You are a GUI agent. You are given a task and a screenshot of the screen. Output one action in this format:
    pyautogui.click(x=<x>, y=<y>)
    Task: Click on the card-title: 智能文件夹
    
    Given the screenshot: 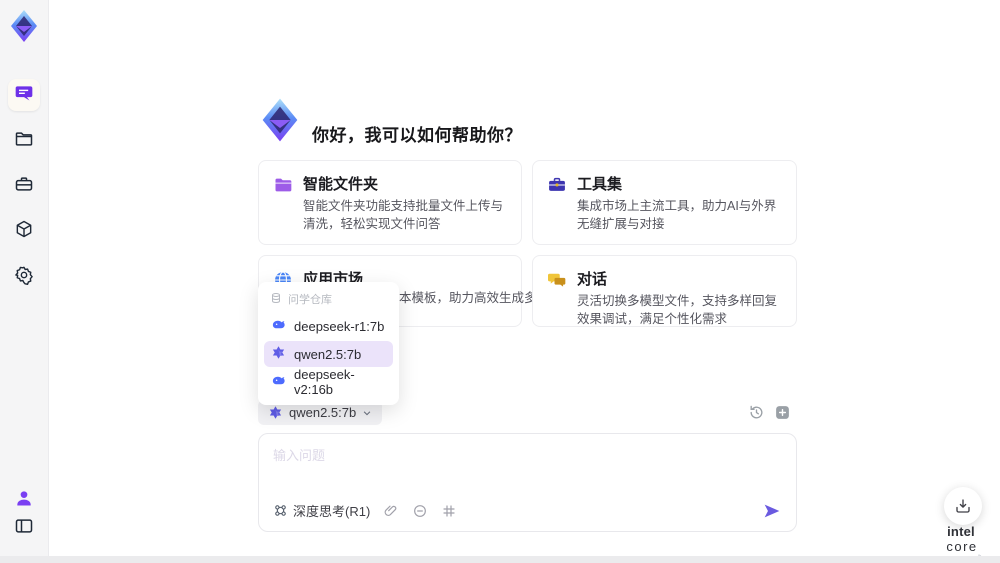 What is the action you would take?
    pyautogui.click(x=341, y=184)
    